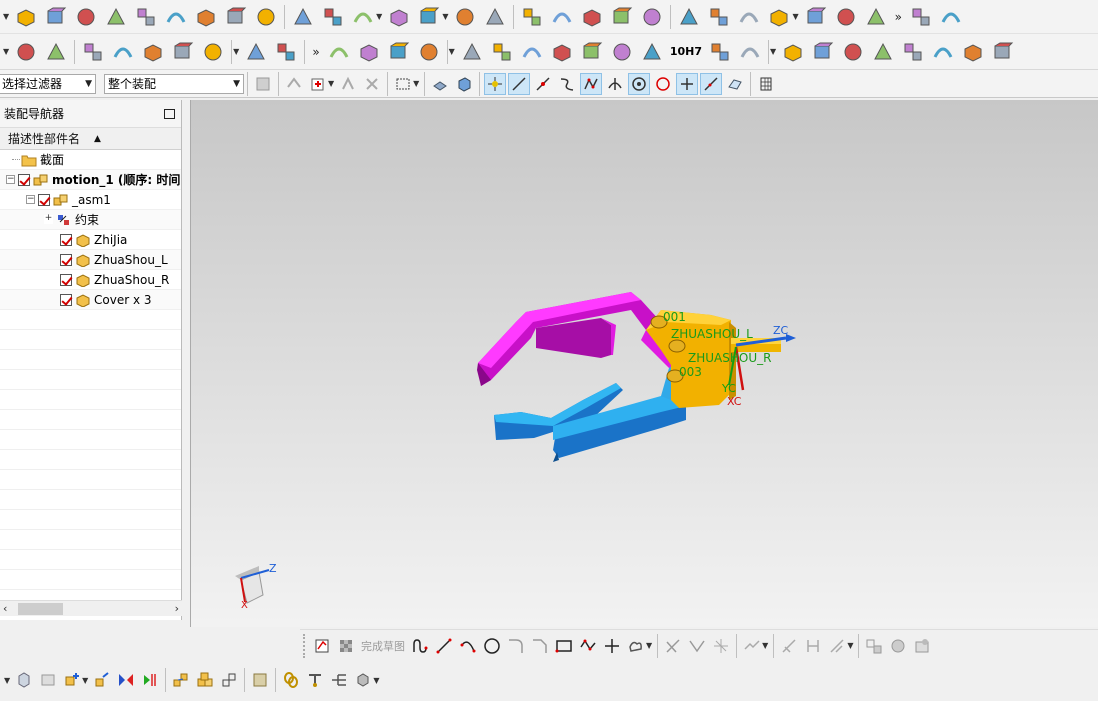 This screenshot has width=1098, height=701. Describe the element at coordinates (711, 83) in the screenshot. I see `snap-on-curve-icon` at that location.